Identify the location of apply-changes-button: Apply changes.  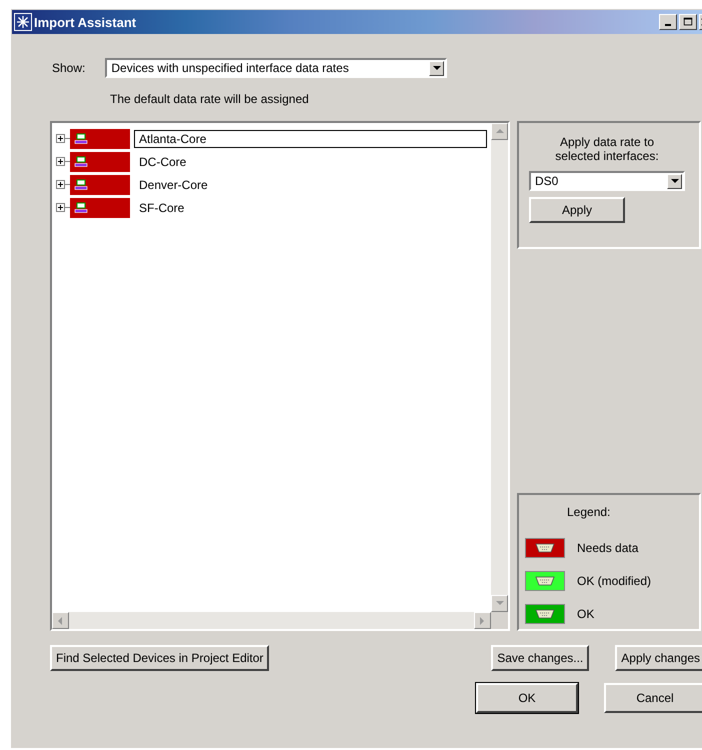
(658, 658).